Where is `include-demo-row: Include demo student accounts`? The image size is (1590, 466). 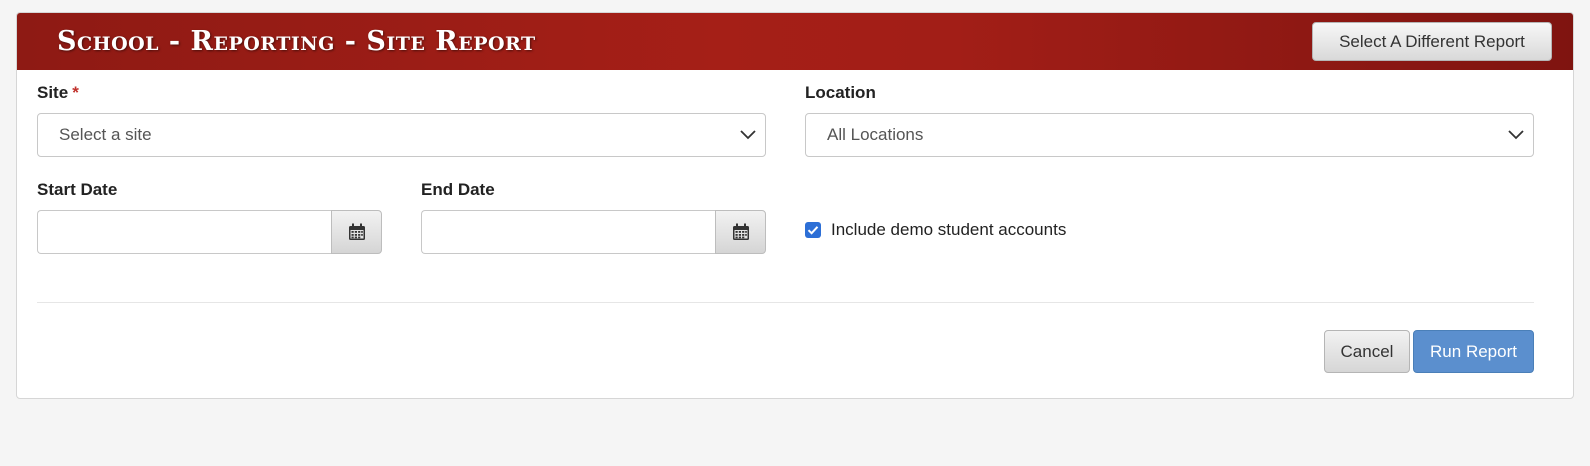 include-demo-row: Include demo student accounts is located at coordinates (935, 230).